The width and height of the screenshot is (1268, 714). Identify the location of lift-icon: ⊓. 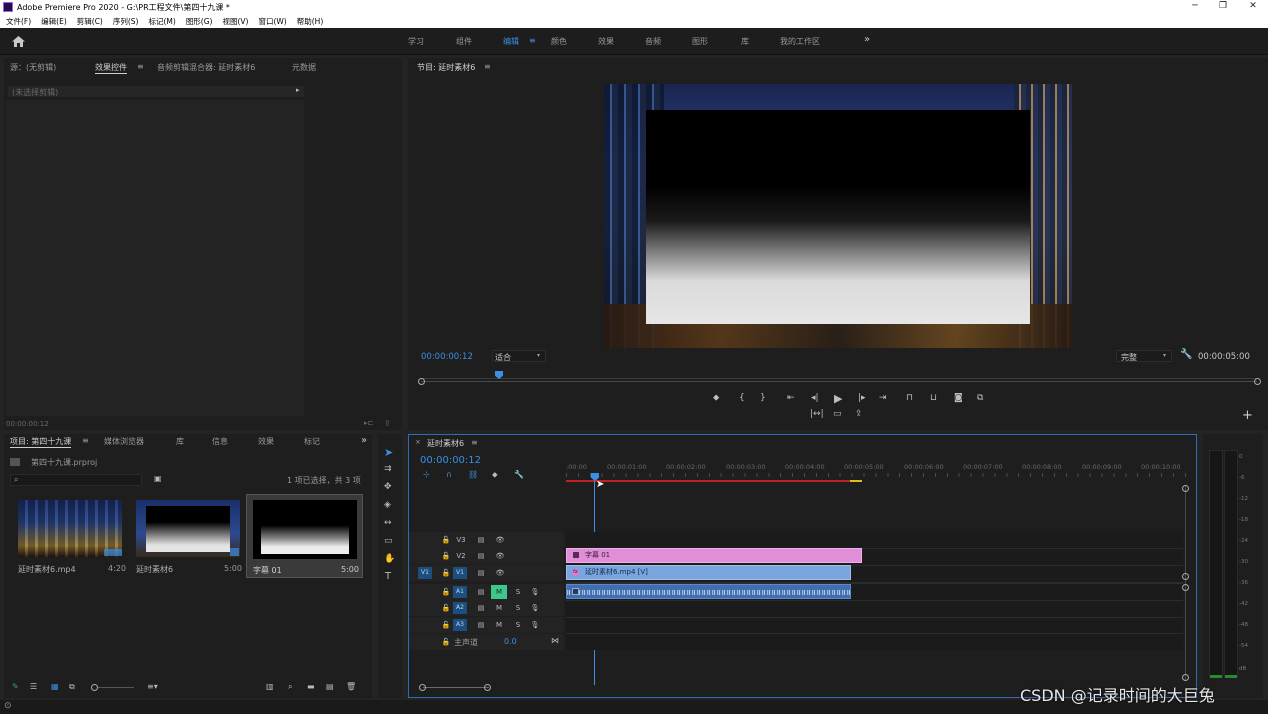
(909, 398).